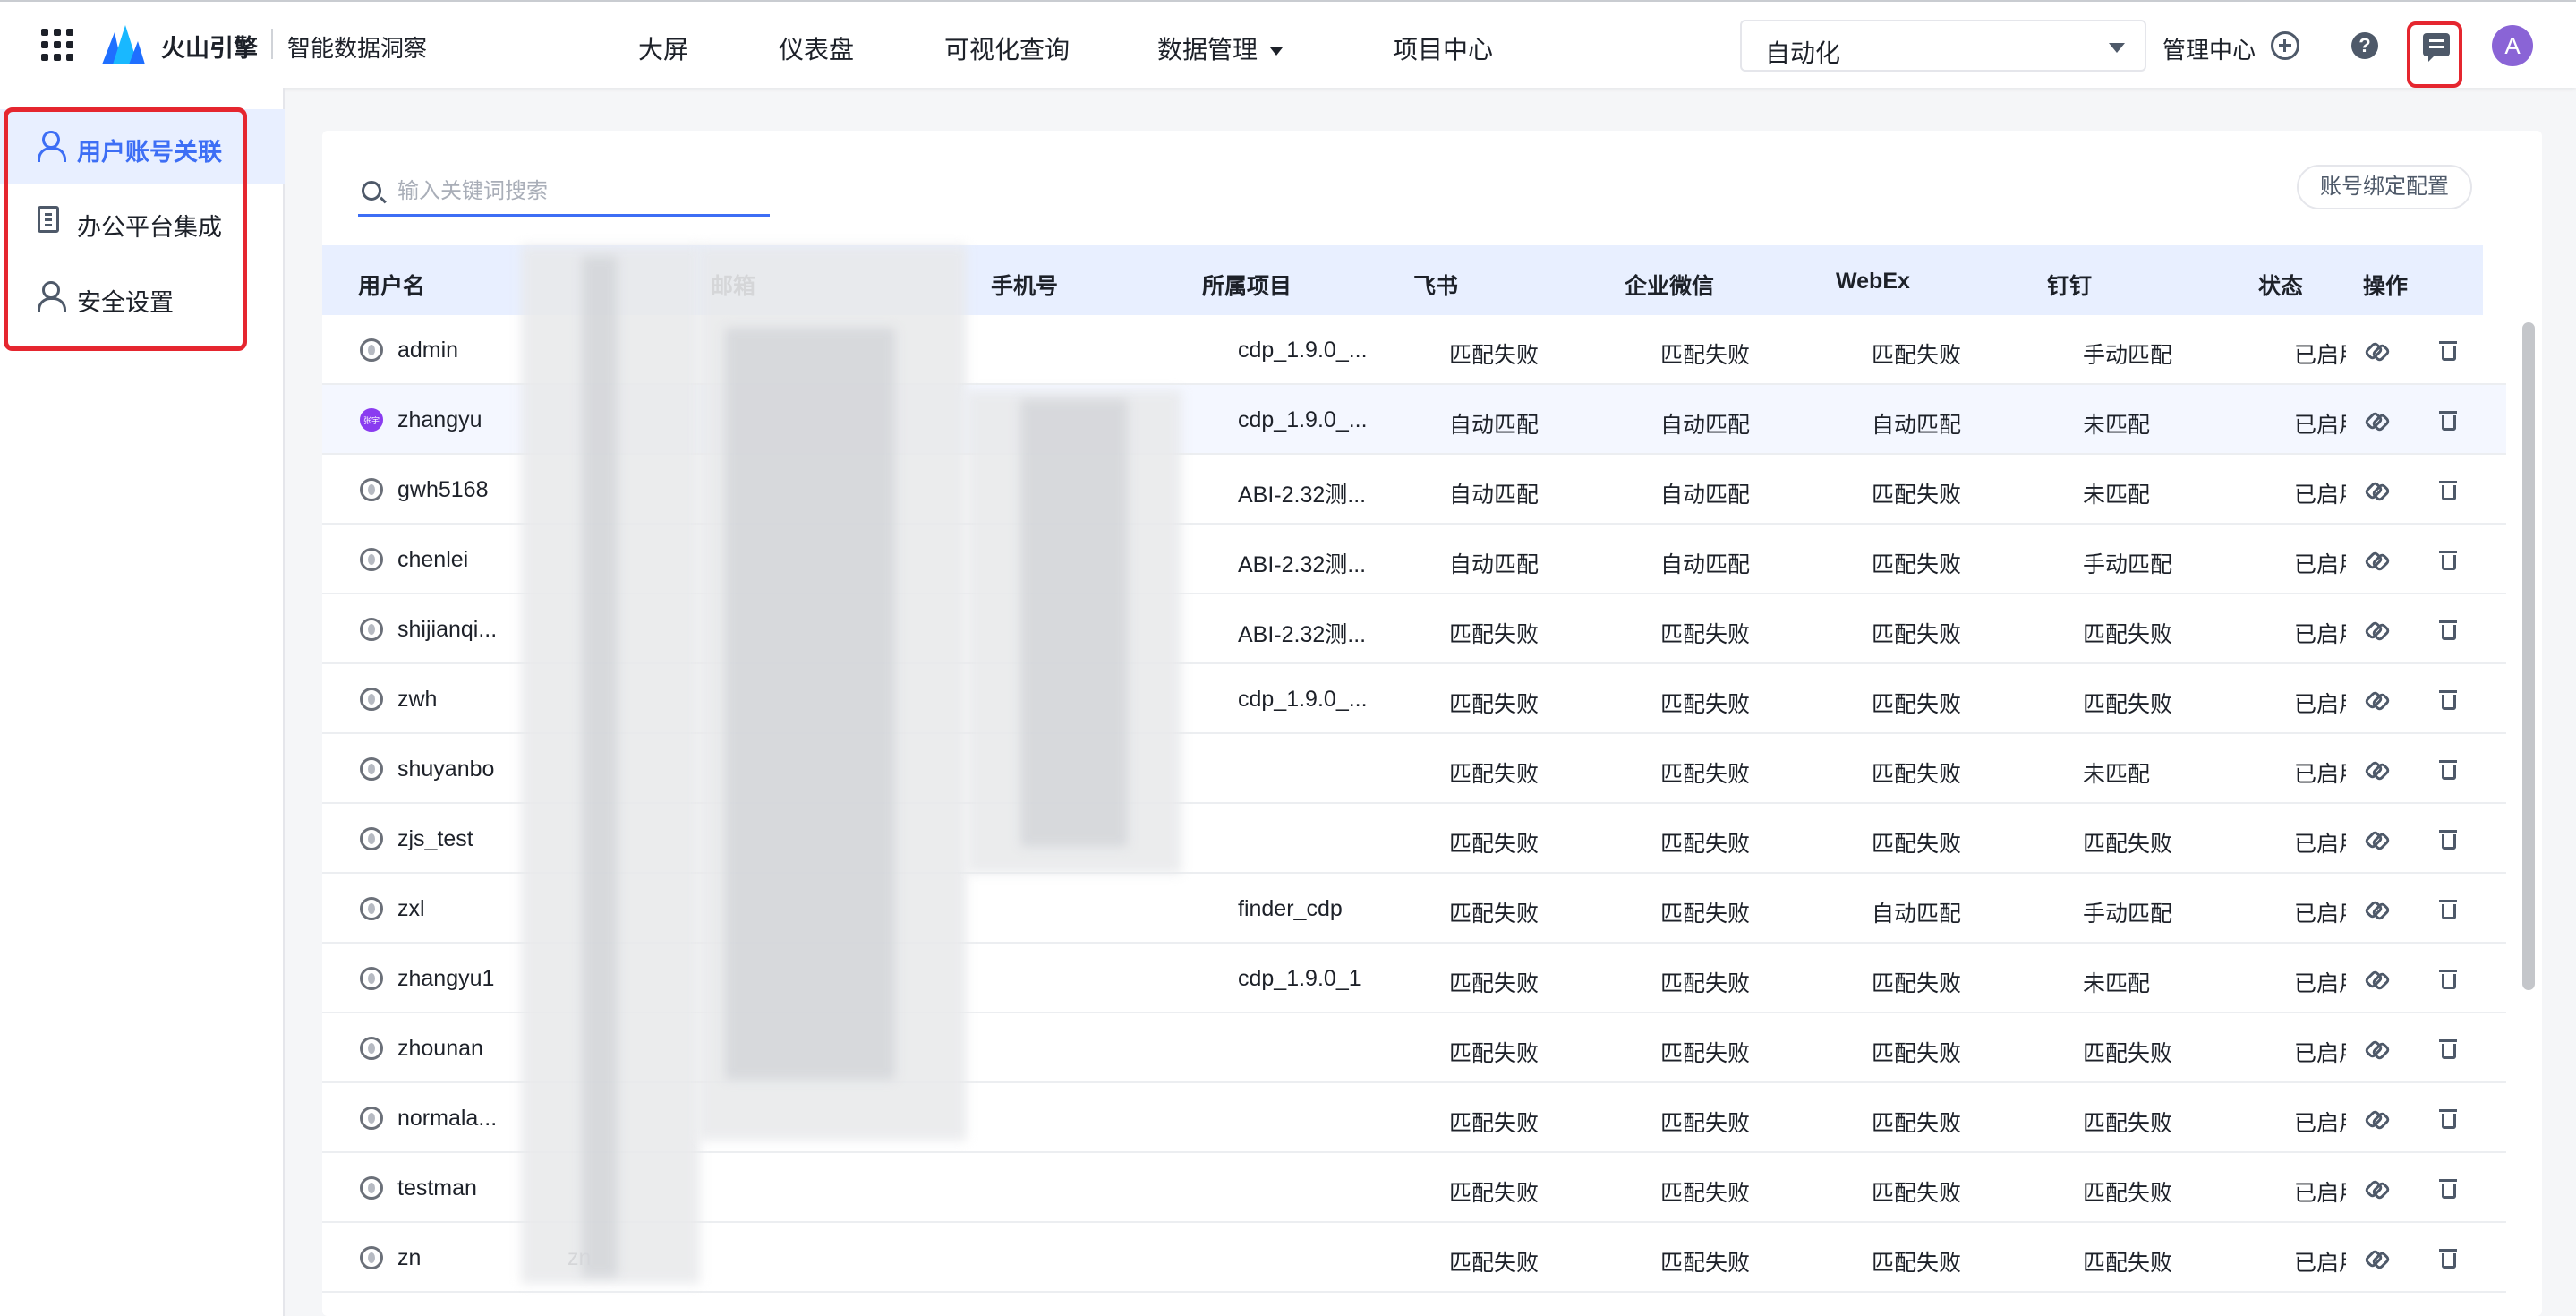 The height and width of the screenshot is (1316, 2576). I want to click on cell-user: admin, so click(428, 350).